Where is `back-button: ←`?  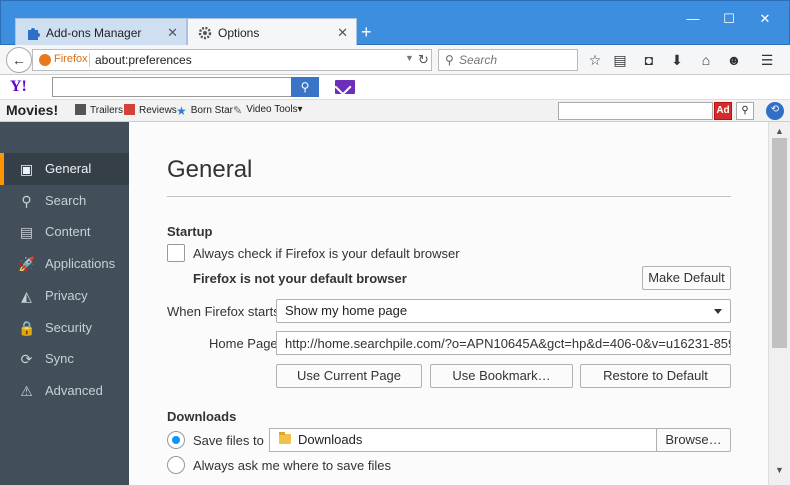 back-button: ← is located at coordinates (19, 60).